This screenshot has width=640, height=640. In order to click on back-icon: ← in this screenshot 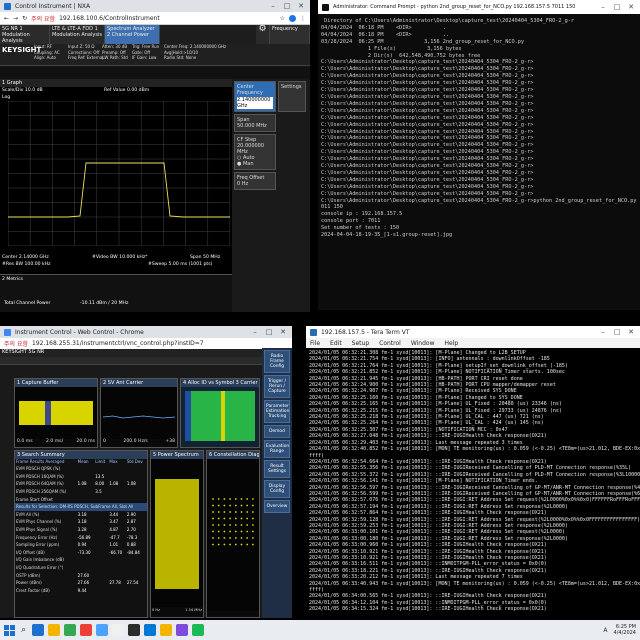, I will do `click(6, 18)`.